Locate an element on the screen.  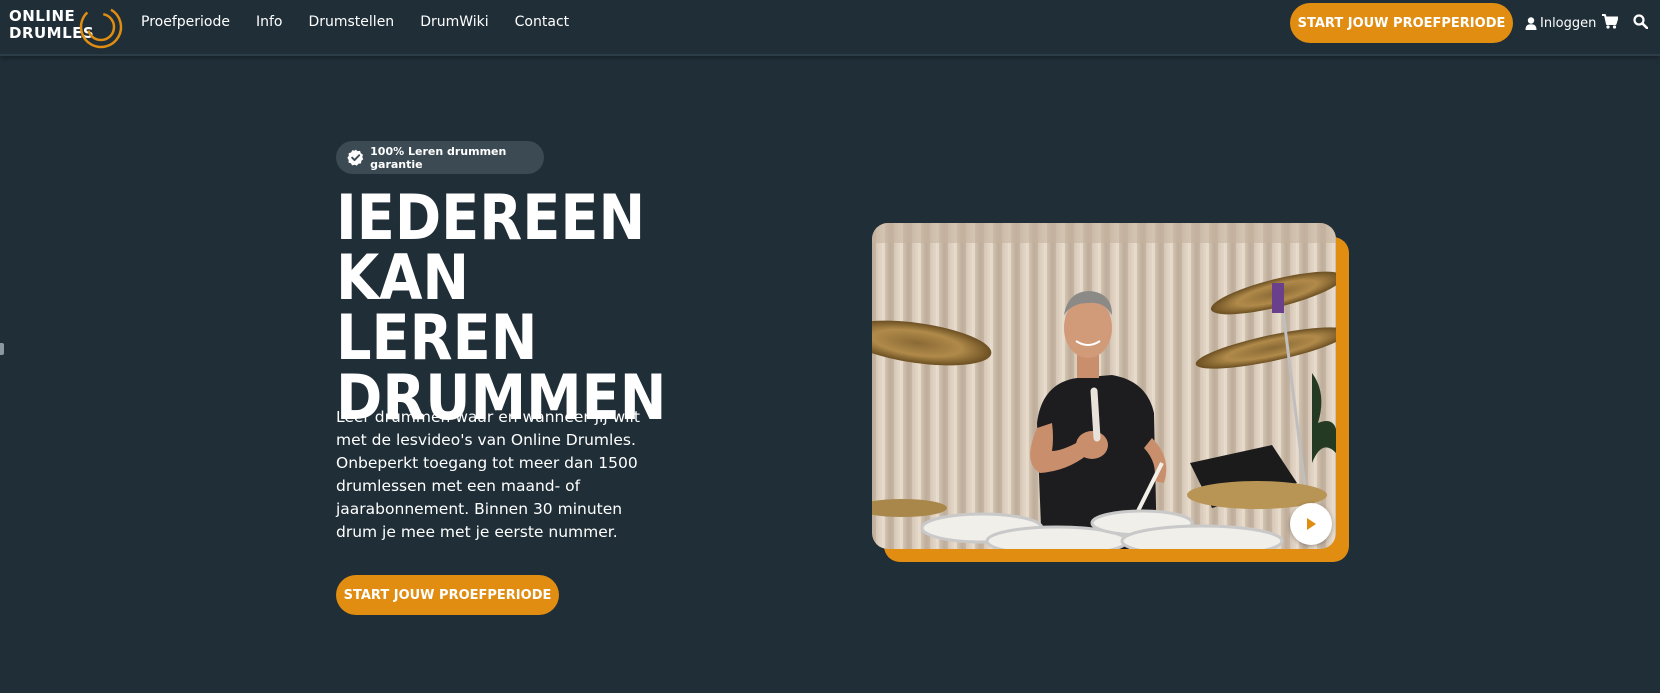
login-link: Inloggen is located at coordinates (1560, 23).